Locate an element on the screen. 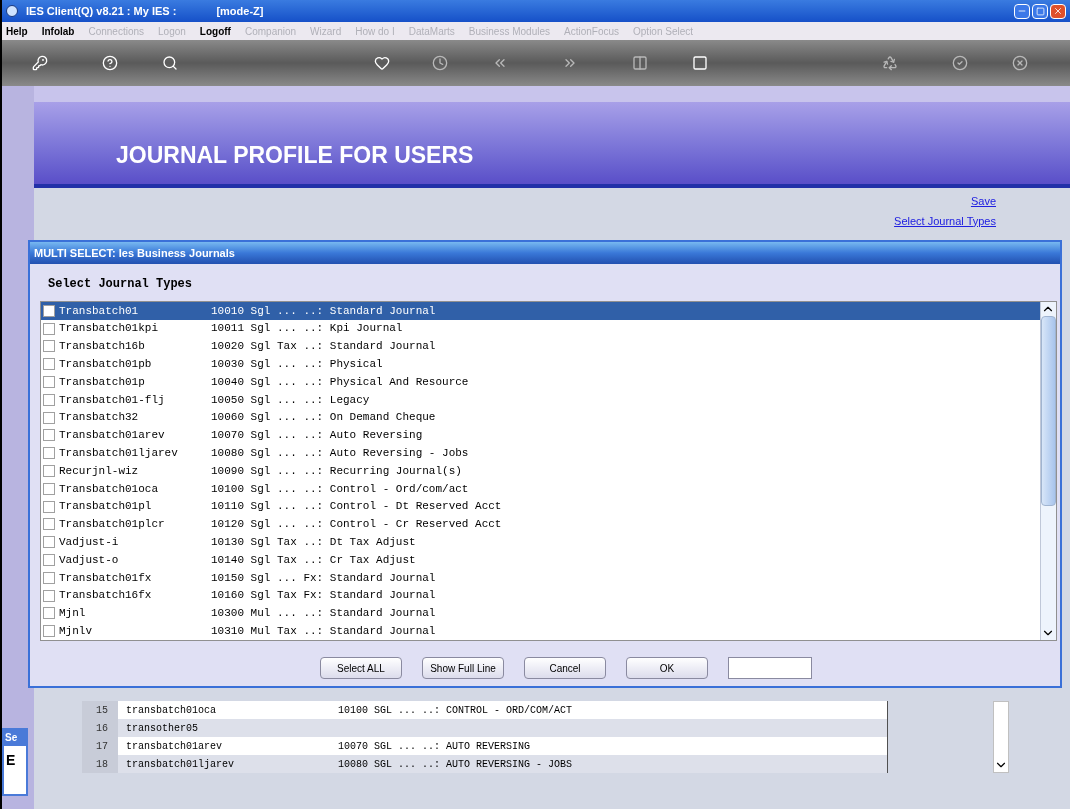  journal-name: Transbatch01arev is located at coordinates (112, 436).